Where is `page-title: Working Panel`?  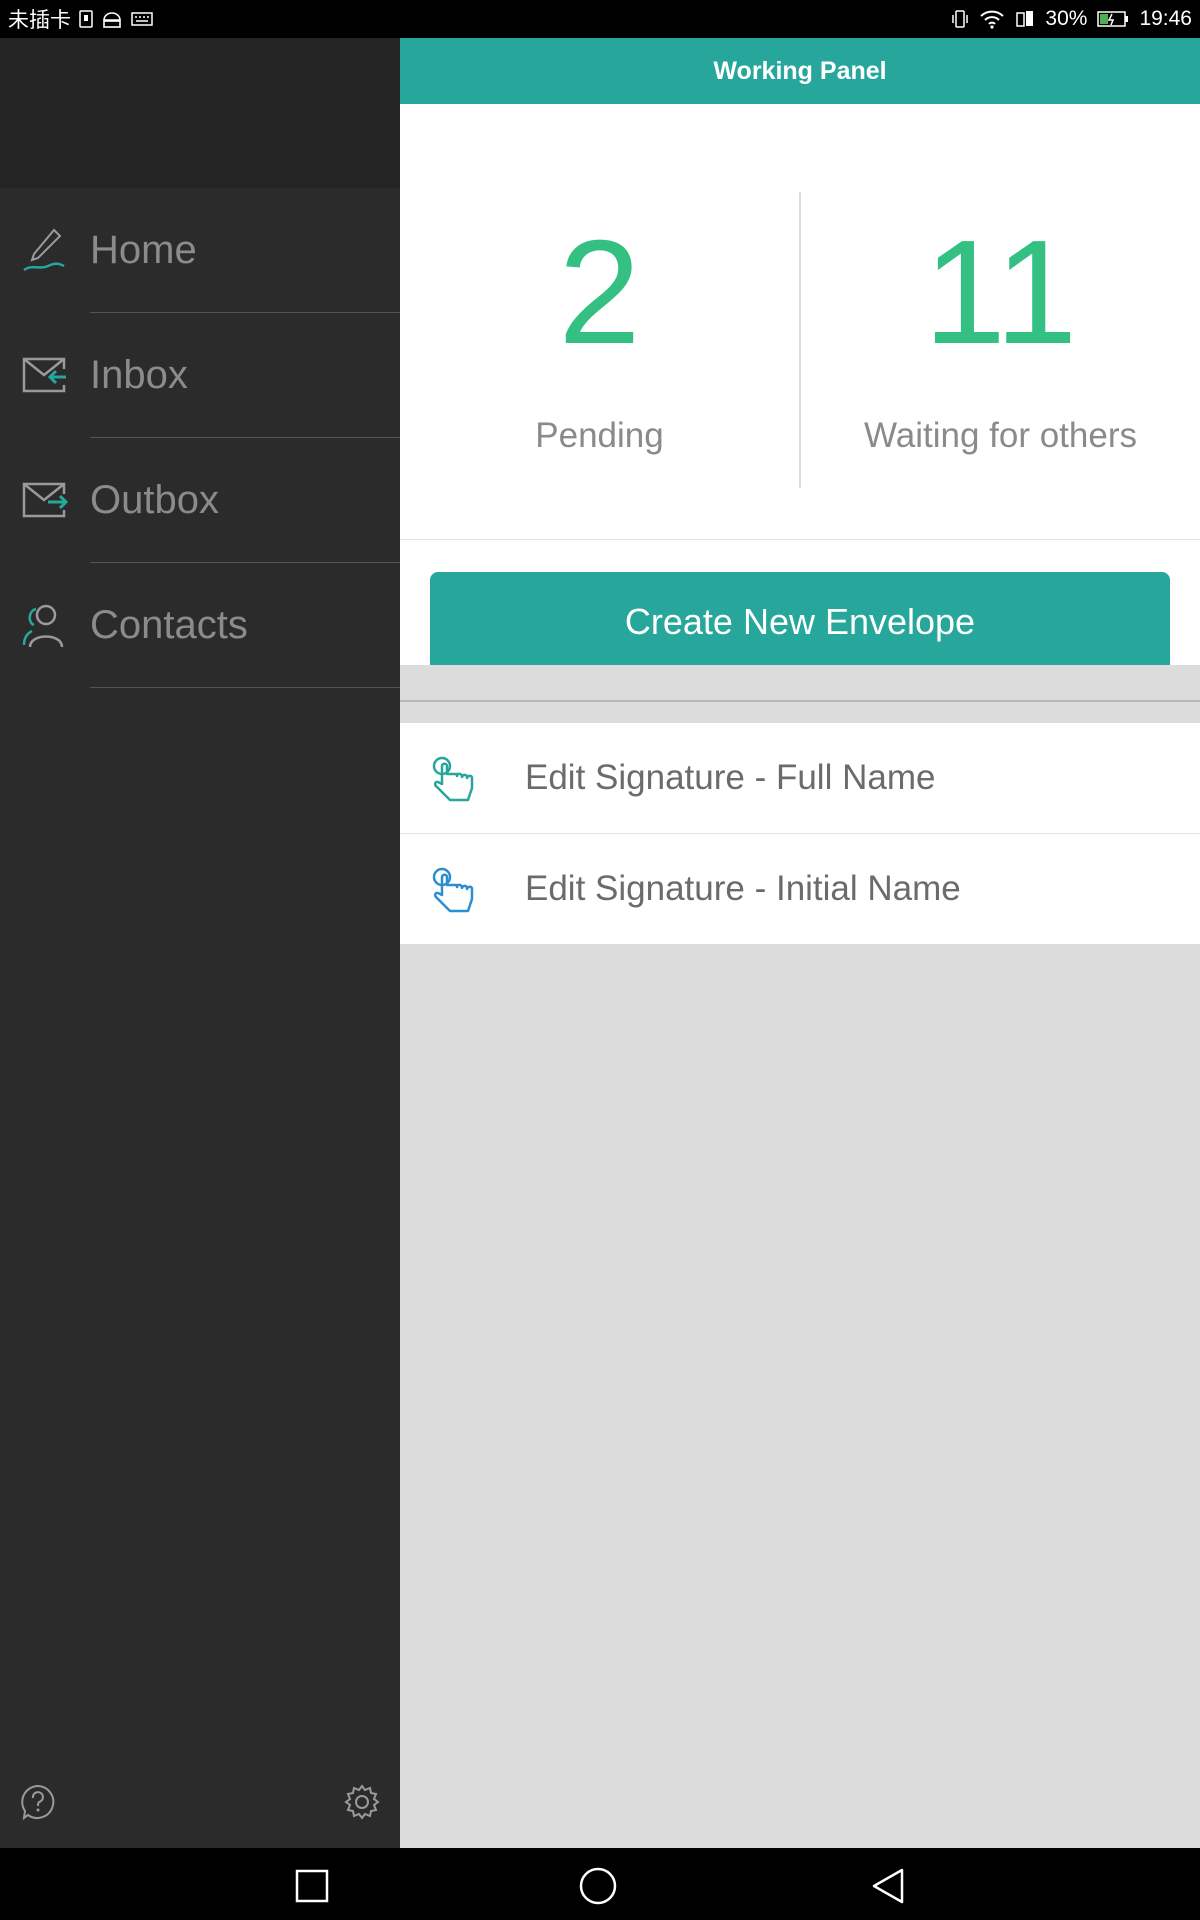 page-title: Working Panel is located at coordinates (800, 71).